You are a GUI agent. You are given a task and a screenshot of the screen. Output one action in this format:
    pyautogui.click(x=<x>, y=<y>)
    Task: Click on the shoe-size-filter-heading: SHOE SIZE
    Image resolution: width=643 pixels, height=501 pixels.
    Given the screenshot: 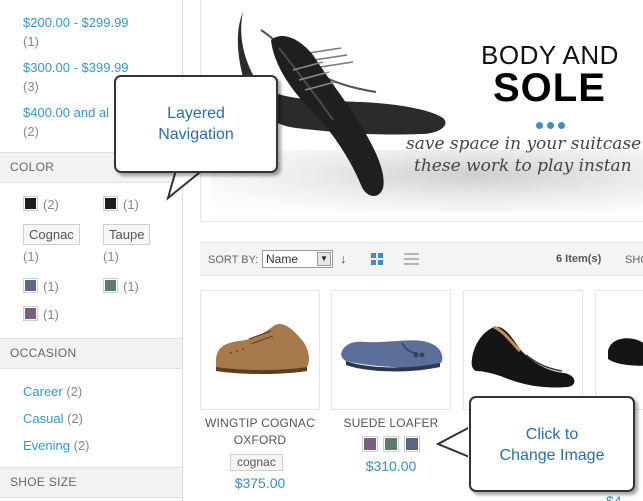 What is the action you would take?
    pyautogui.click(x=91, y=482)
    